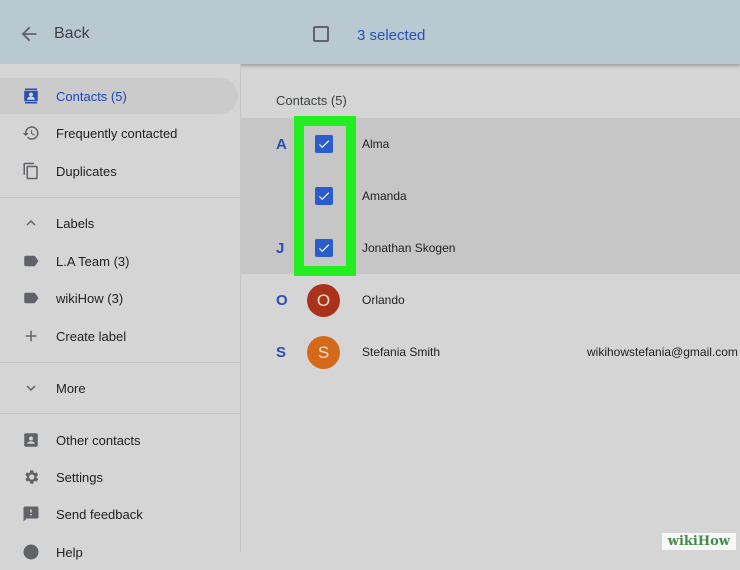 This screenshot has height=570, width=740. I want to click on sidebar-item-help: Help, so click(120, 552).